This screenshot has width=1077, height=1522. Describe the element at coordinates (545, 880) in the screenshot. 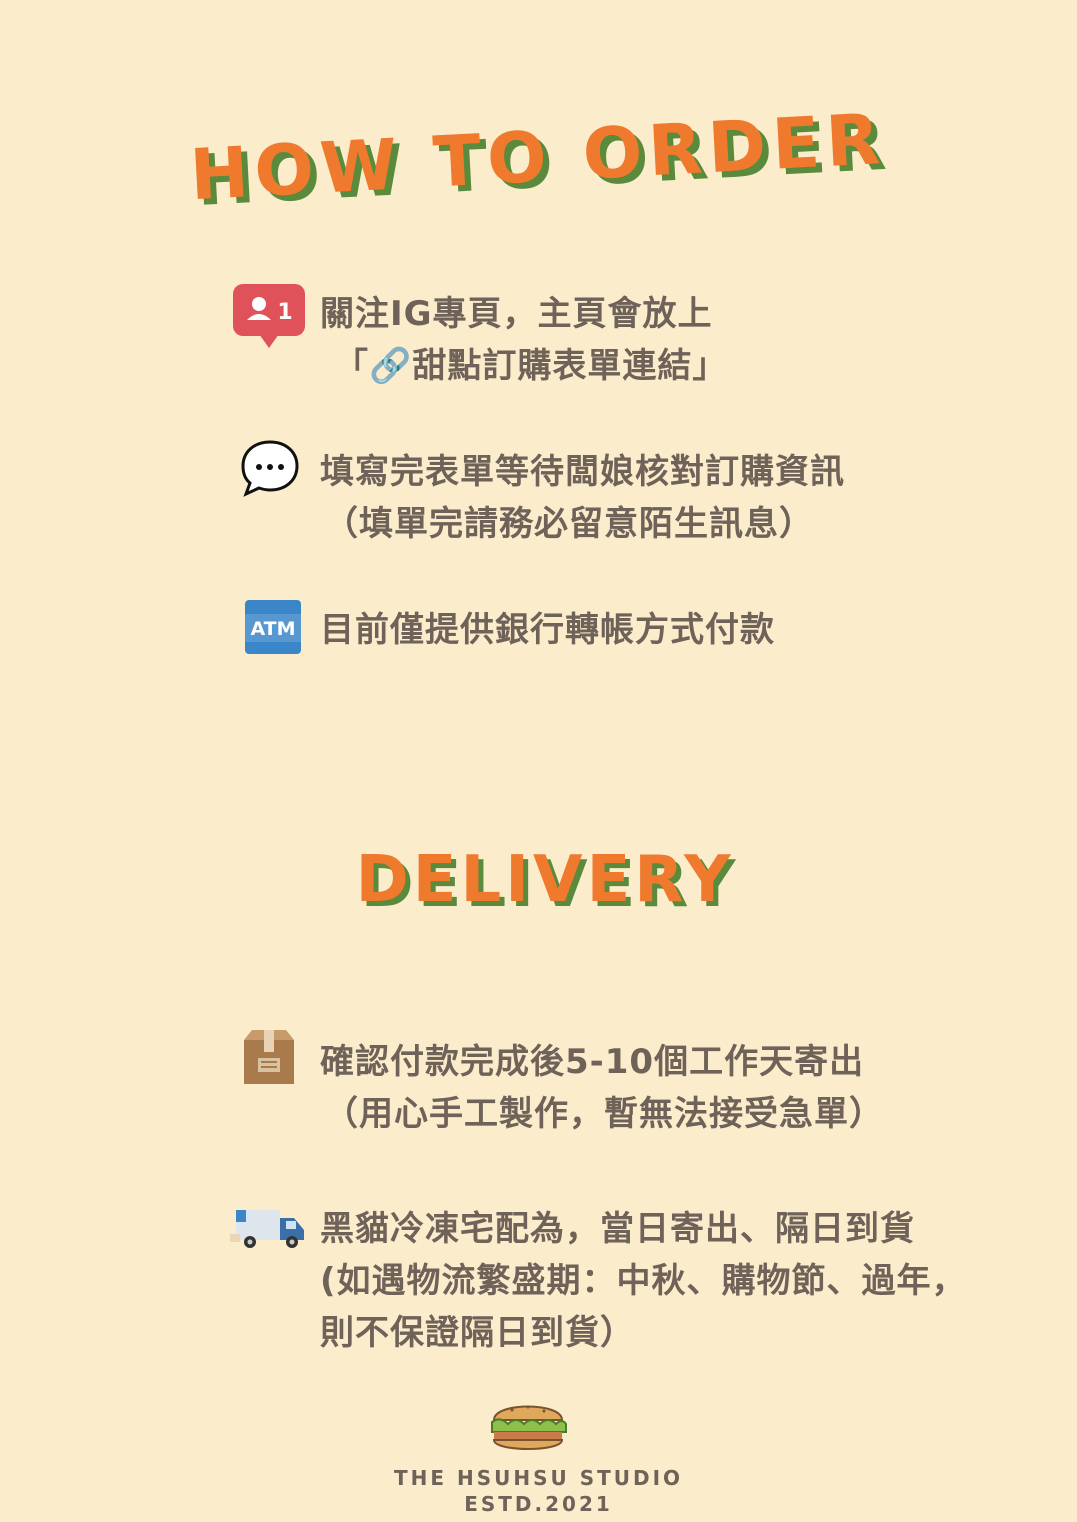

I see `delivery-title: DELIVERY` at that location.